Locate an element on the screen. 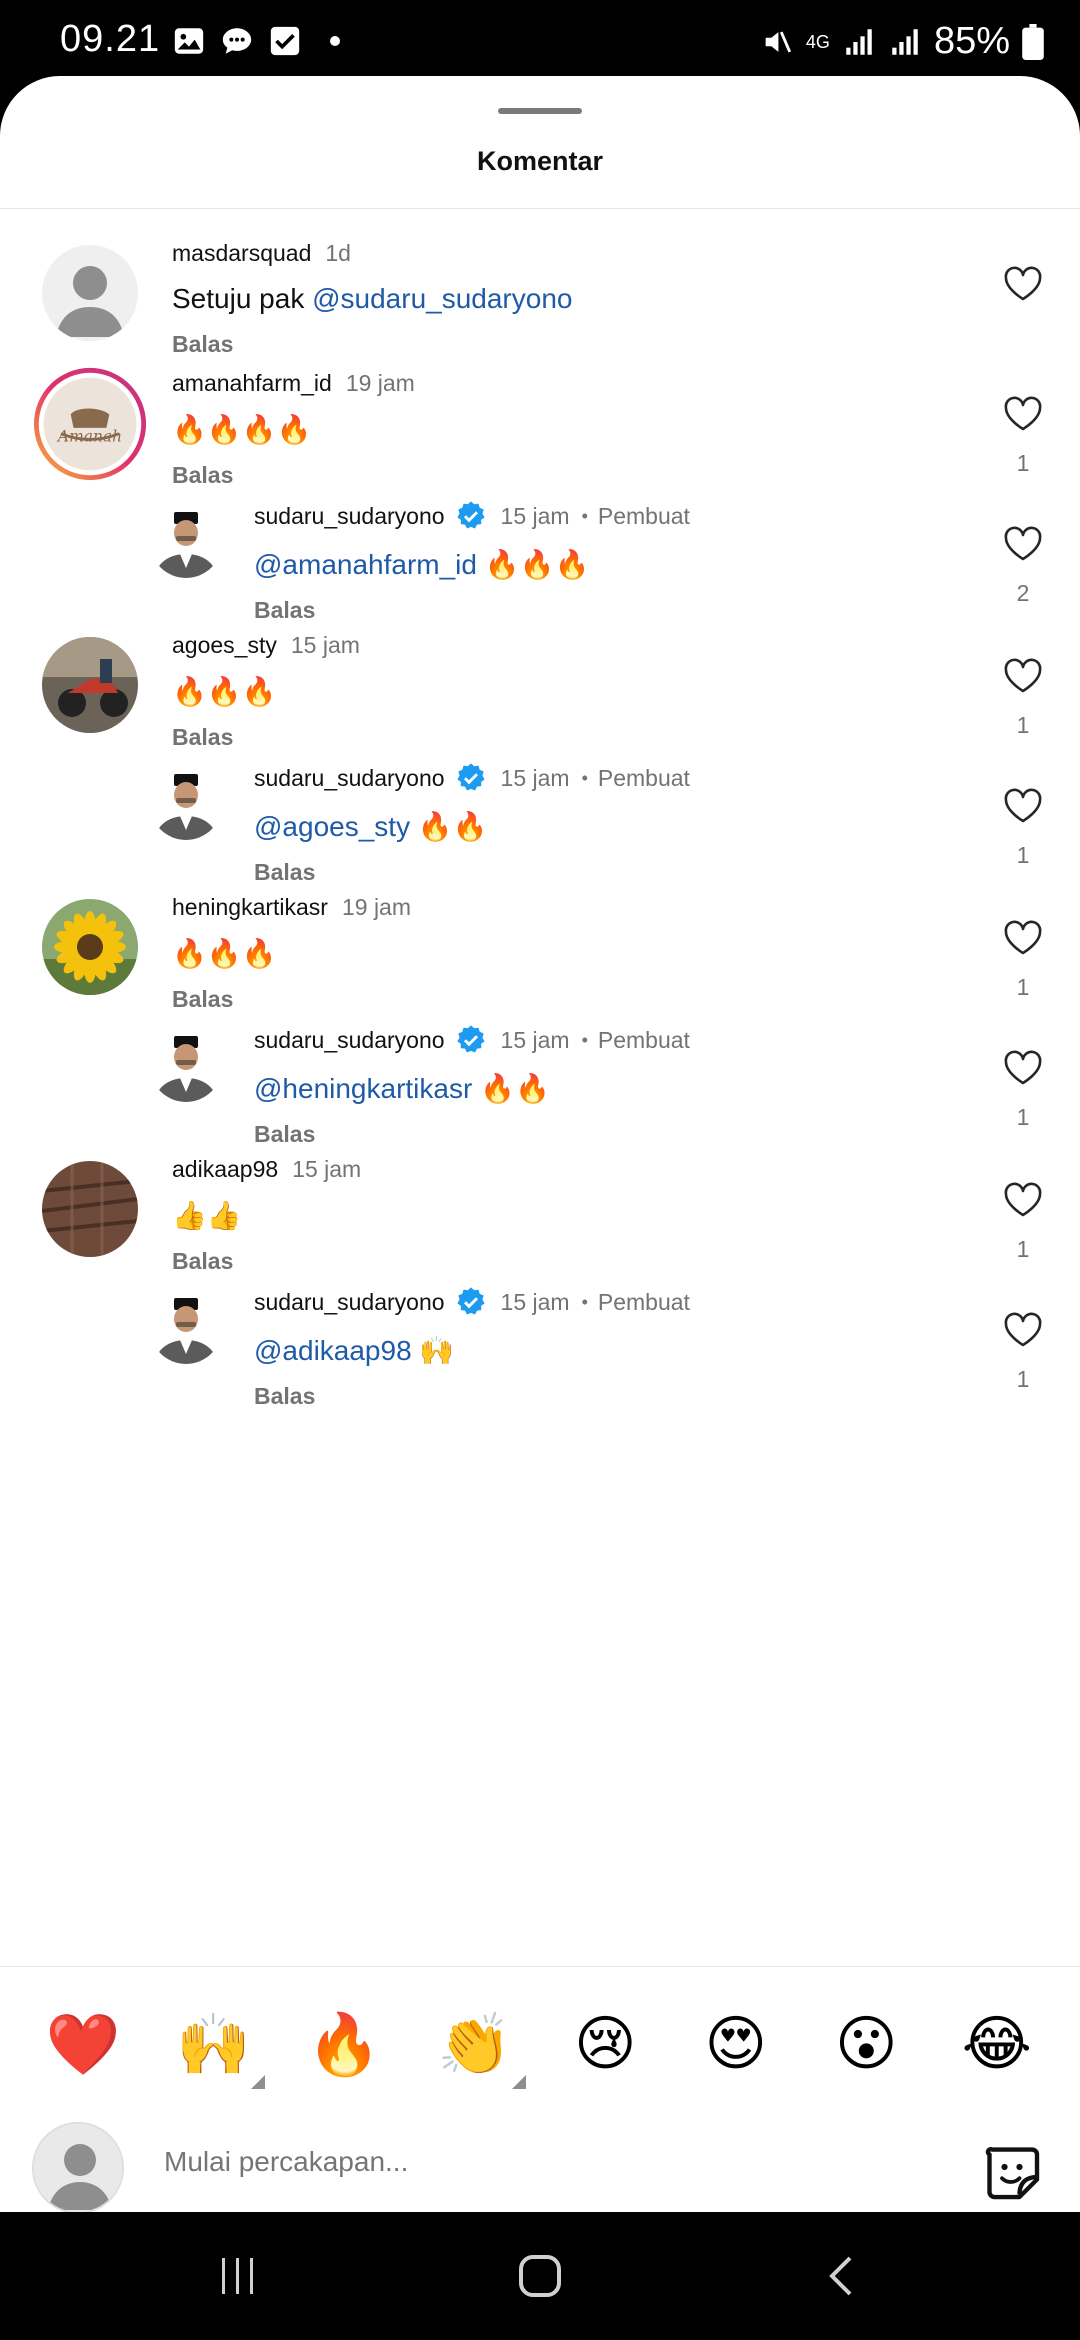 This screenshot has width=1080, height=2340. mention-link: @heningkartikasr is located at coordinates (363, 1088).